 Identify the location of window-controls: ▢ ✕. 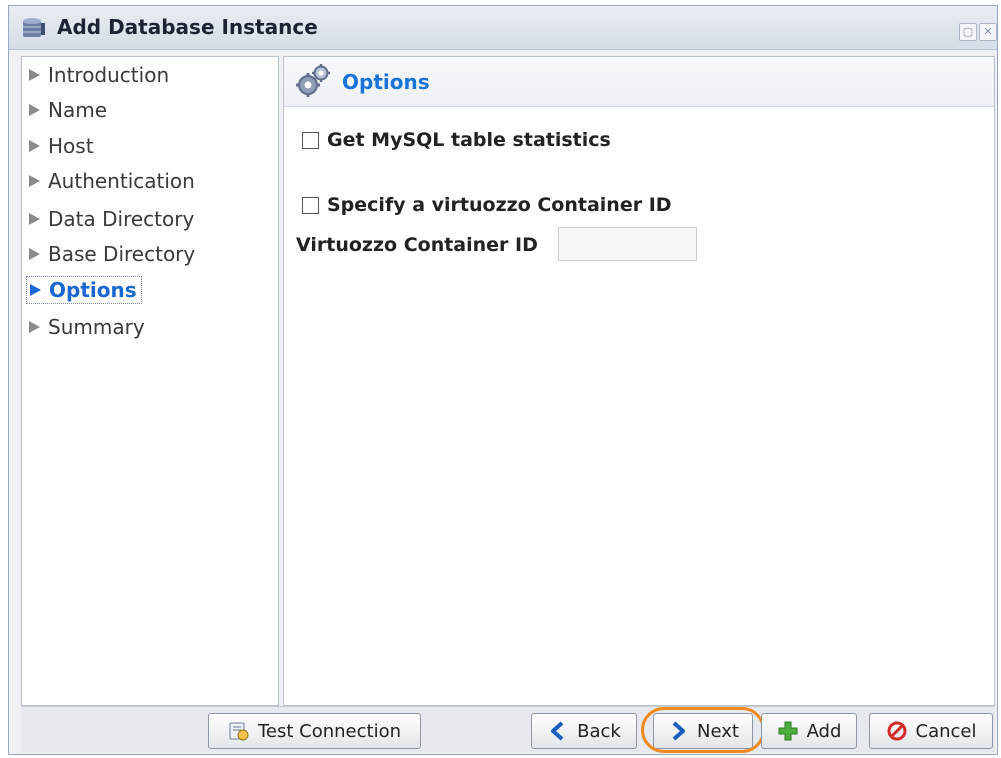
(977, 29).